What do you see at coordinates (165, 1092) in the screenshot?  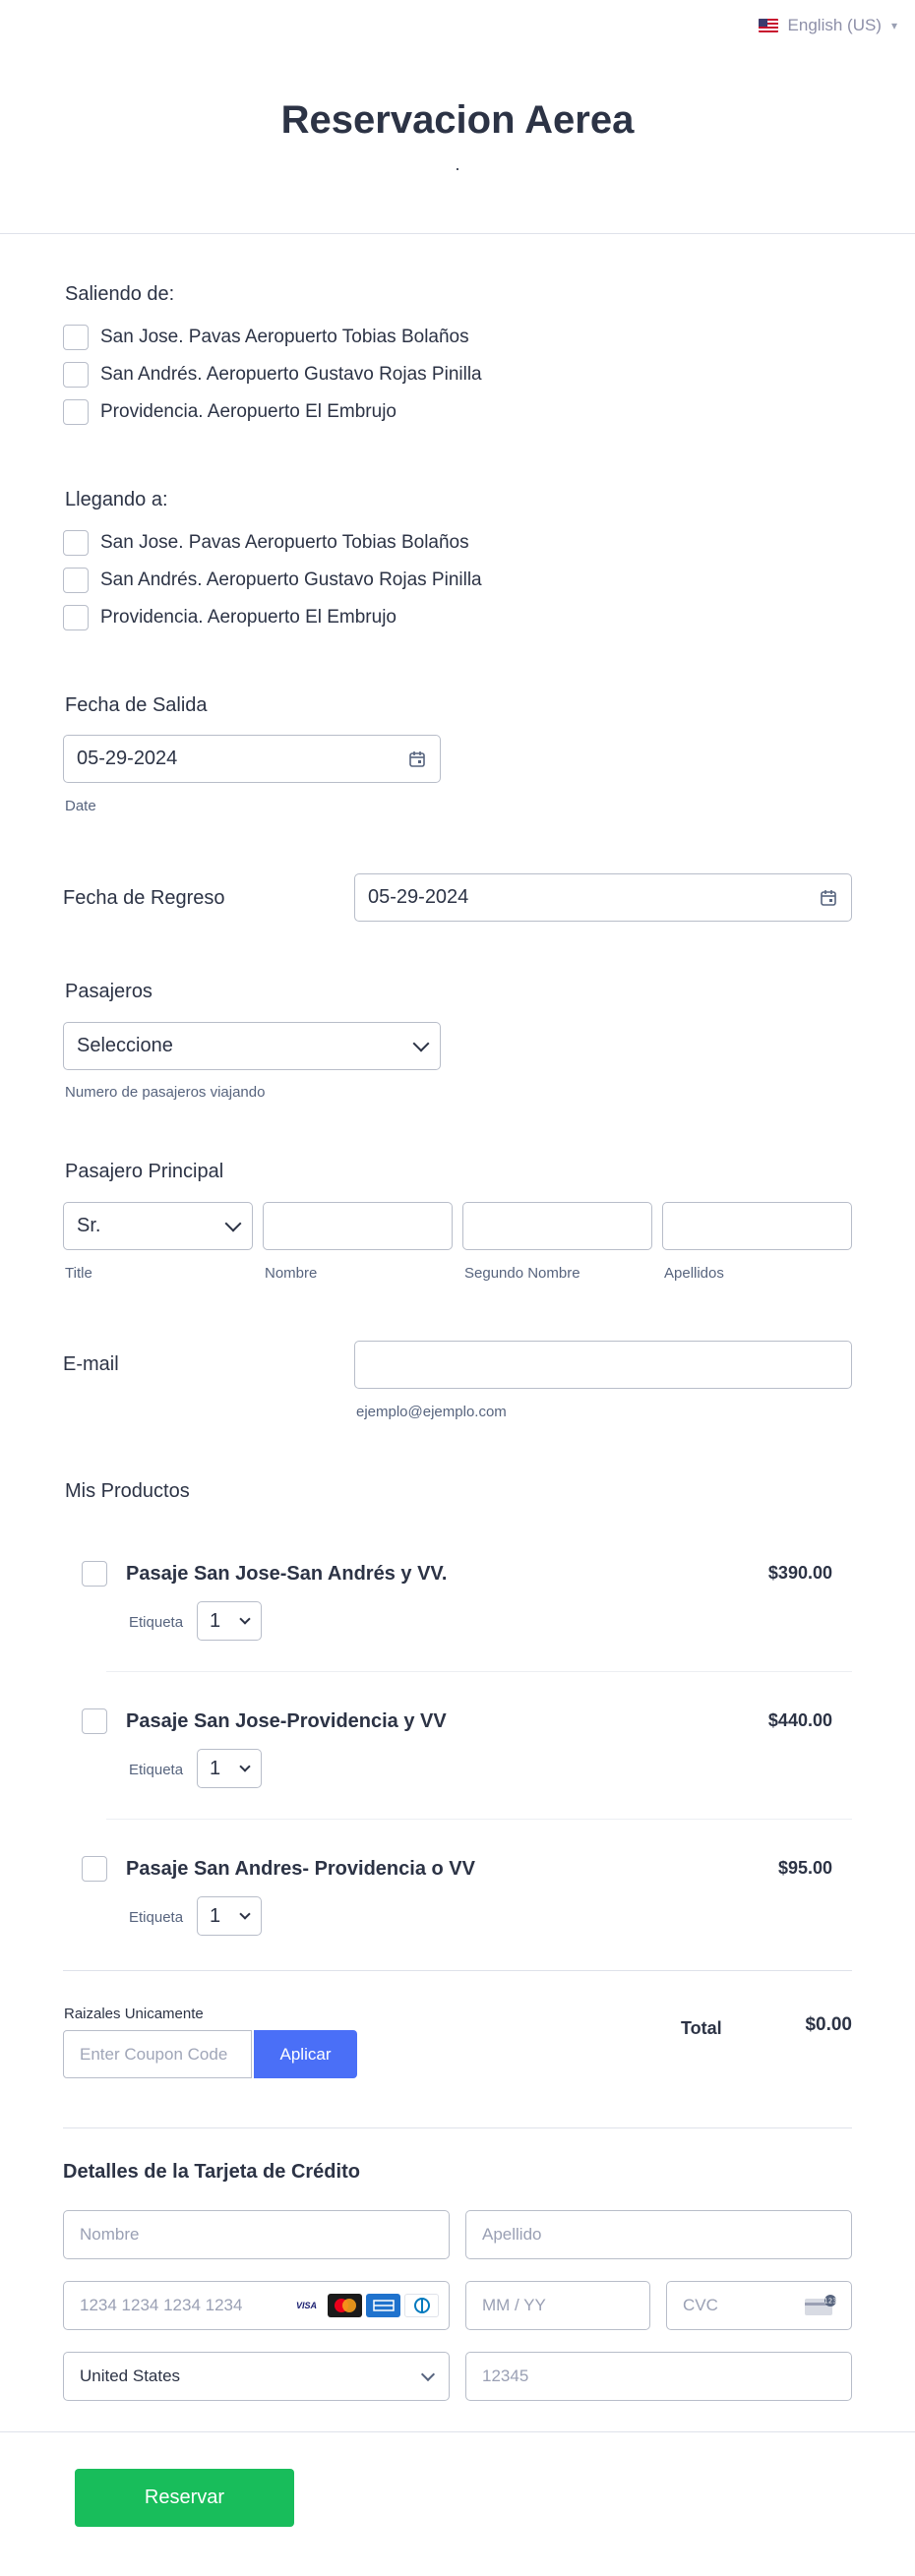 I see `pasajeros-sublabel: Numero de pasajeros viajando` at bounding box center [165, 1092].